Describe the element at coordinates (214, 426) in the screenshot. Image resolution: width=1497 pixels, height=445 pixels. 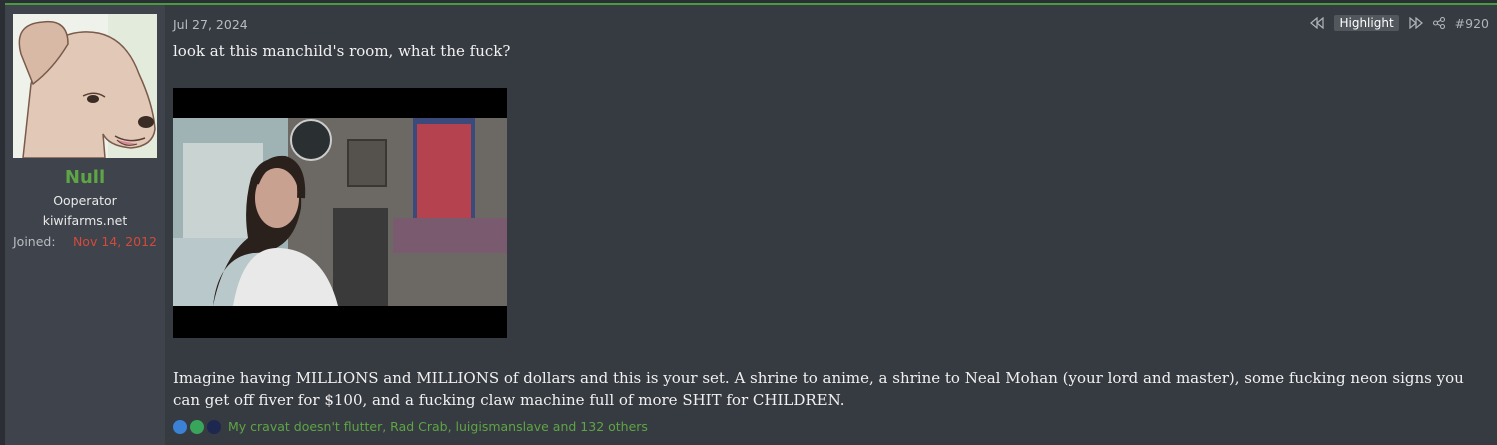
I see `top-hat-icon` at that location.